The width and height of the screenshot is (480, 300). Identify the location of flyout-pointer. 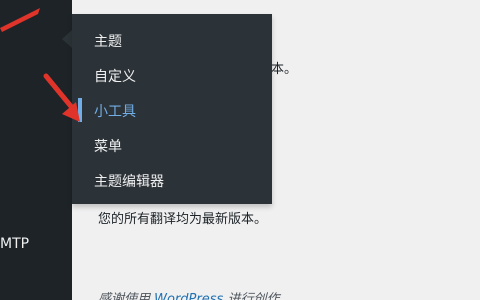
(67, 39).